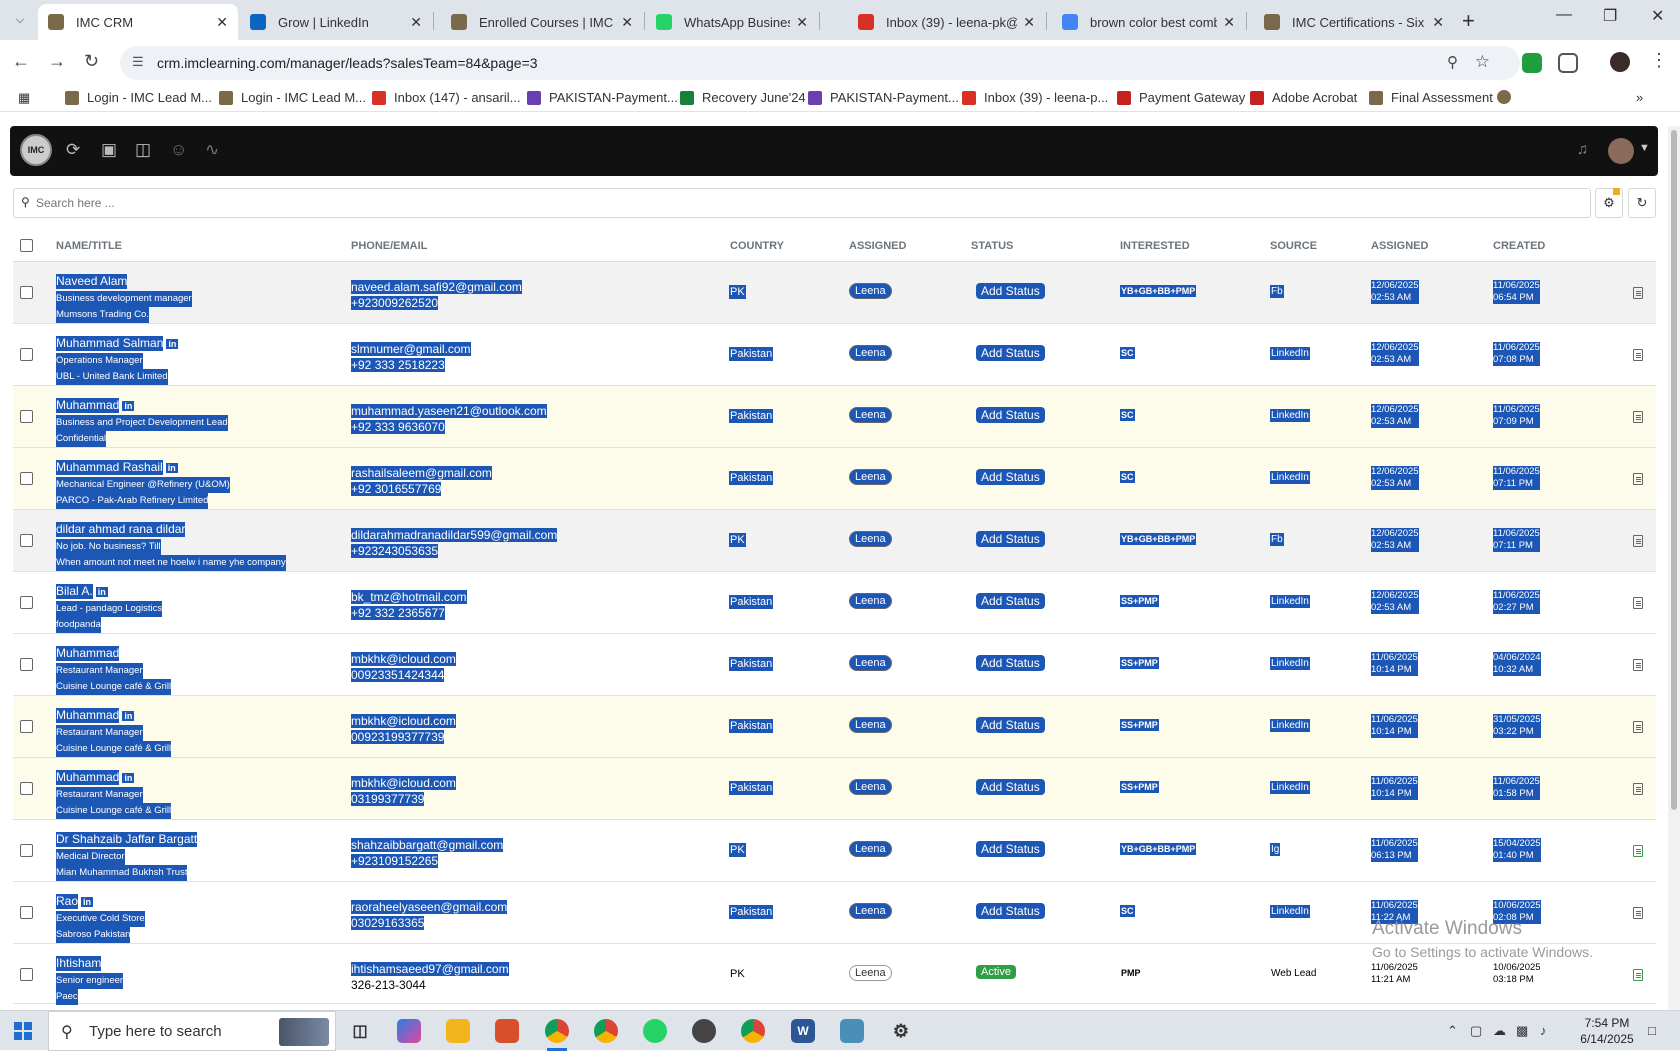 Image resolution: width=1680 pixels, height=1051 pixels. Describe the element at coordinates (430, 969) in the screenshot. I see `lead-email: ihtishamsaeed97@gmail.com` at that location.